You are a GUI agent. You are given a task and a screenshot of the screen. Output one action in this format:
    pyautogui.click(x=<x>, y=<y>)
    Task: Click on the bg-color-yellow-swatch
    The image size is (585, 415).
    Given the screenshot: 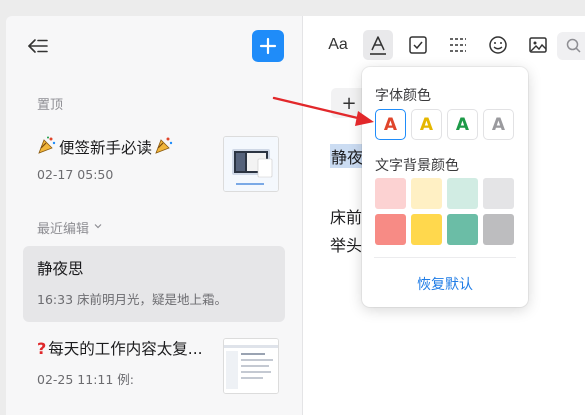 What is the action you would take?
    pyautogui.click(x=426, y=229)
    